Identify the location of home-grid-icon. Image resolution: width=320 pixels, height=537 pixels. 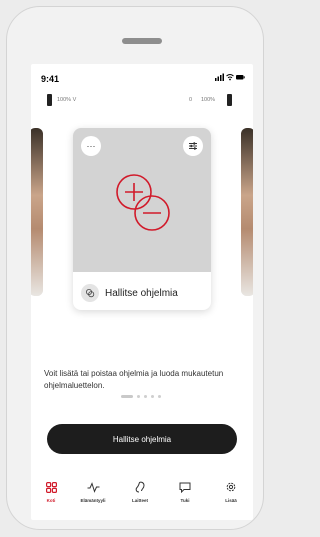
(51, 487).